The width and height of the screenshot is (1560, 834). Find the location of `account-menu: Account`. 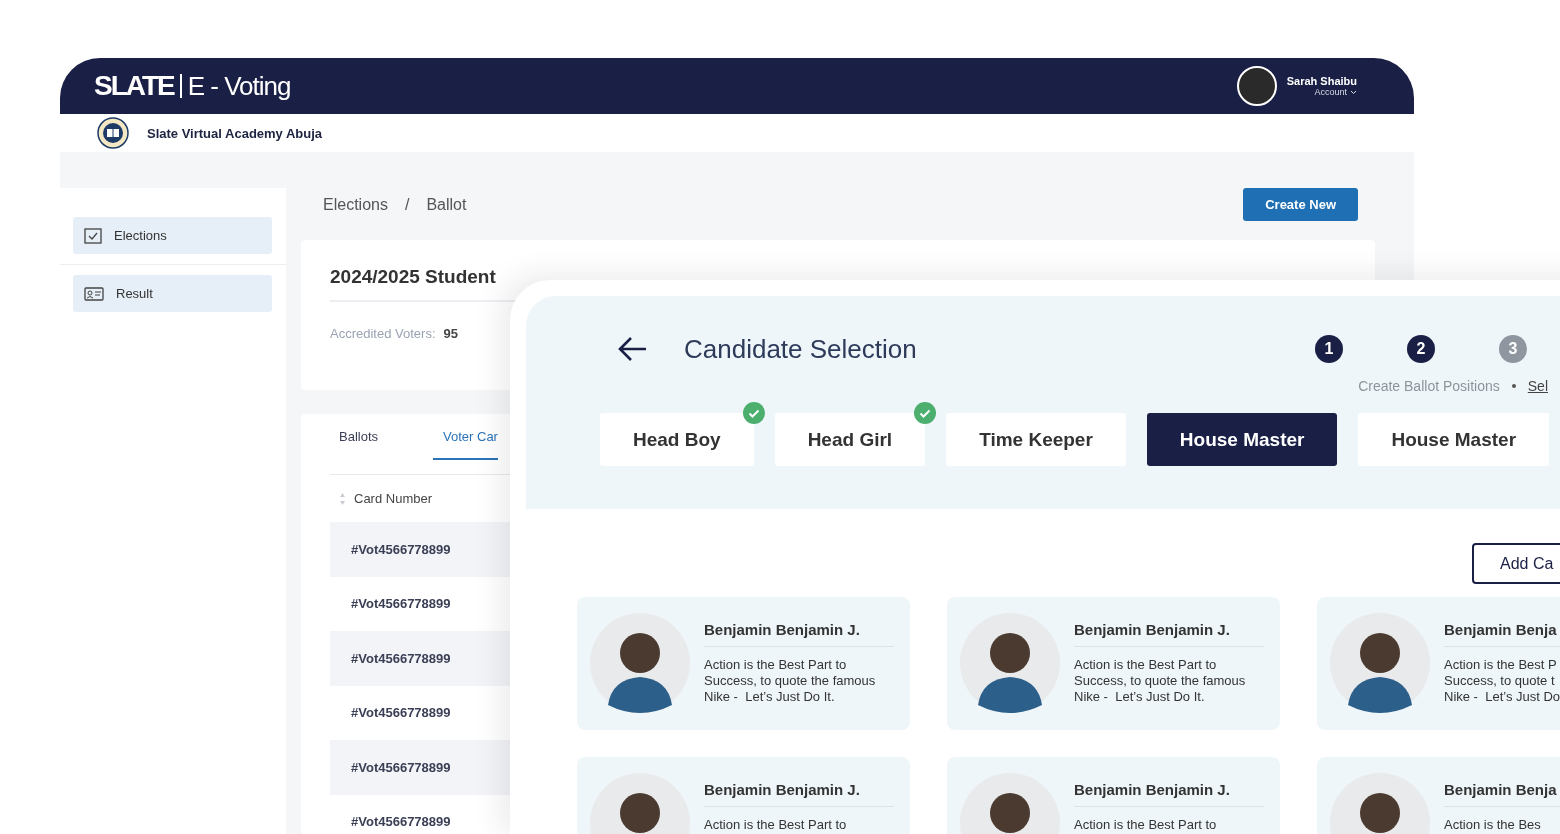

account-menu: Account is located at coordinates (1335, 92).